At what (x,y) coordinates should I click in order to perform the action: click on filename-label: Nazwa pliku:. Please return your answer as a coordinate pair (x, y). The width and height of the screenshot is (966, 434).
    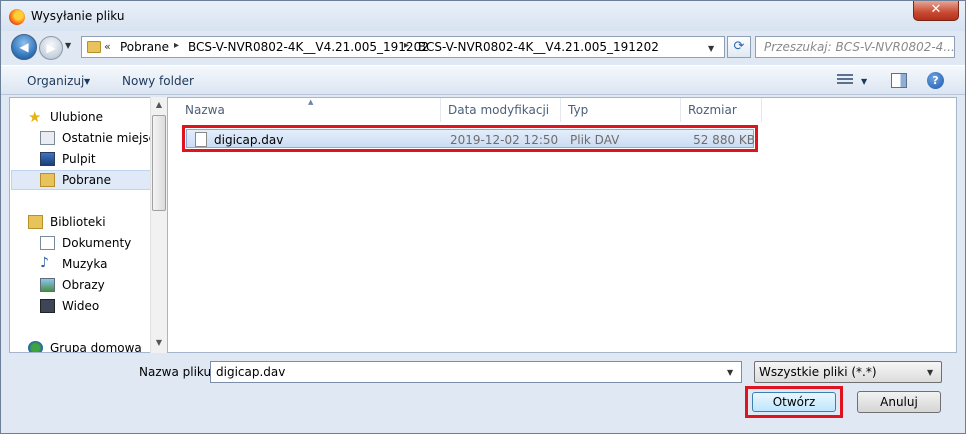
    Looking at the image, I should click on (177, 372).